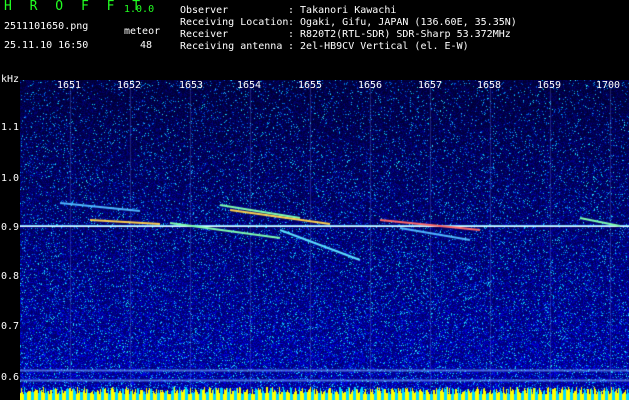 The width and height of the screenshot is (629, 400). I want to click on observer-label: Observer, so click(204, 10).